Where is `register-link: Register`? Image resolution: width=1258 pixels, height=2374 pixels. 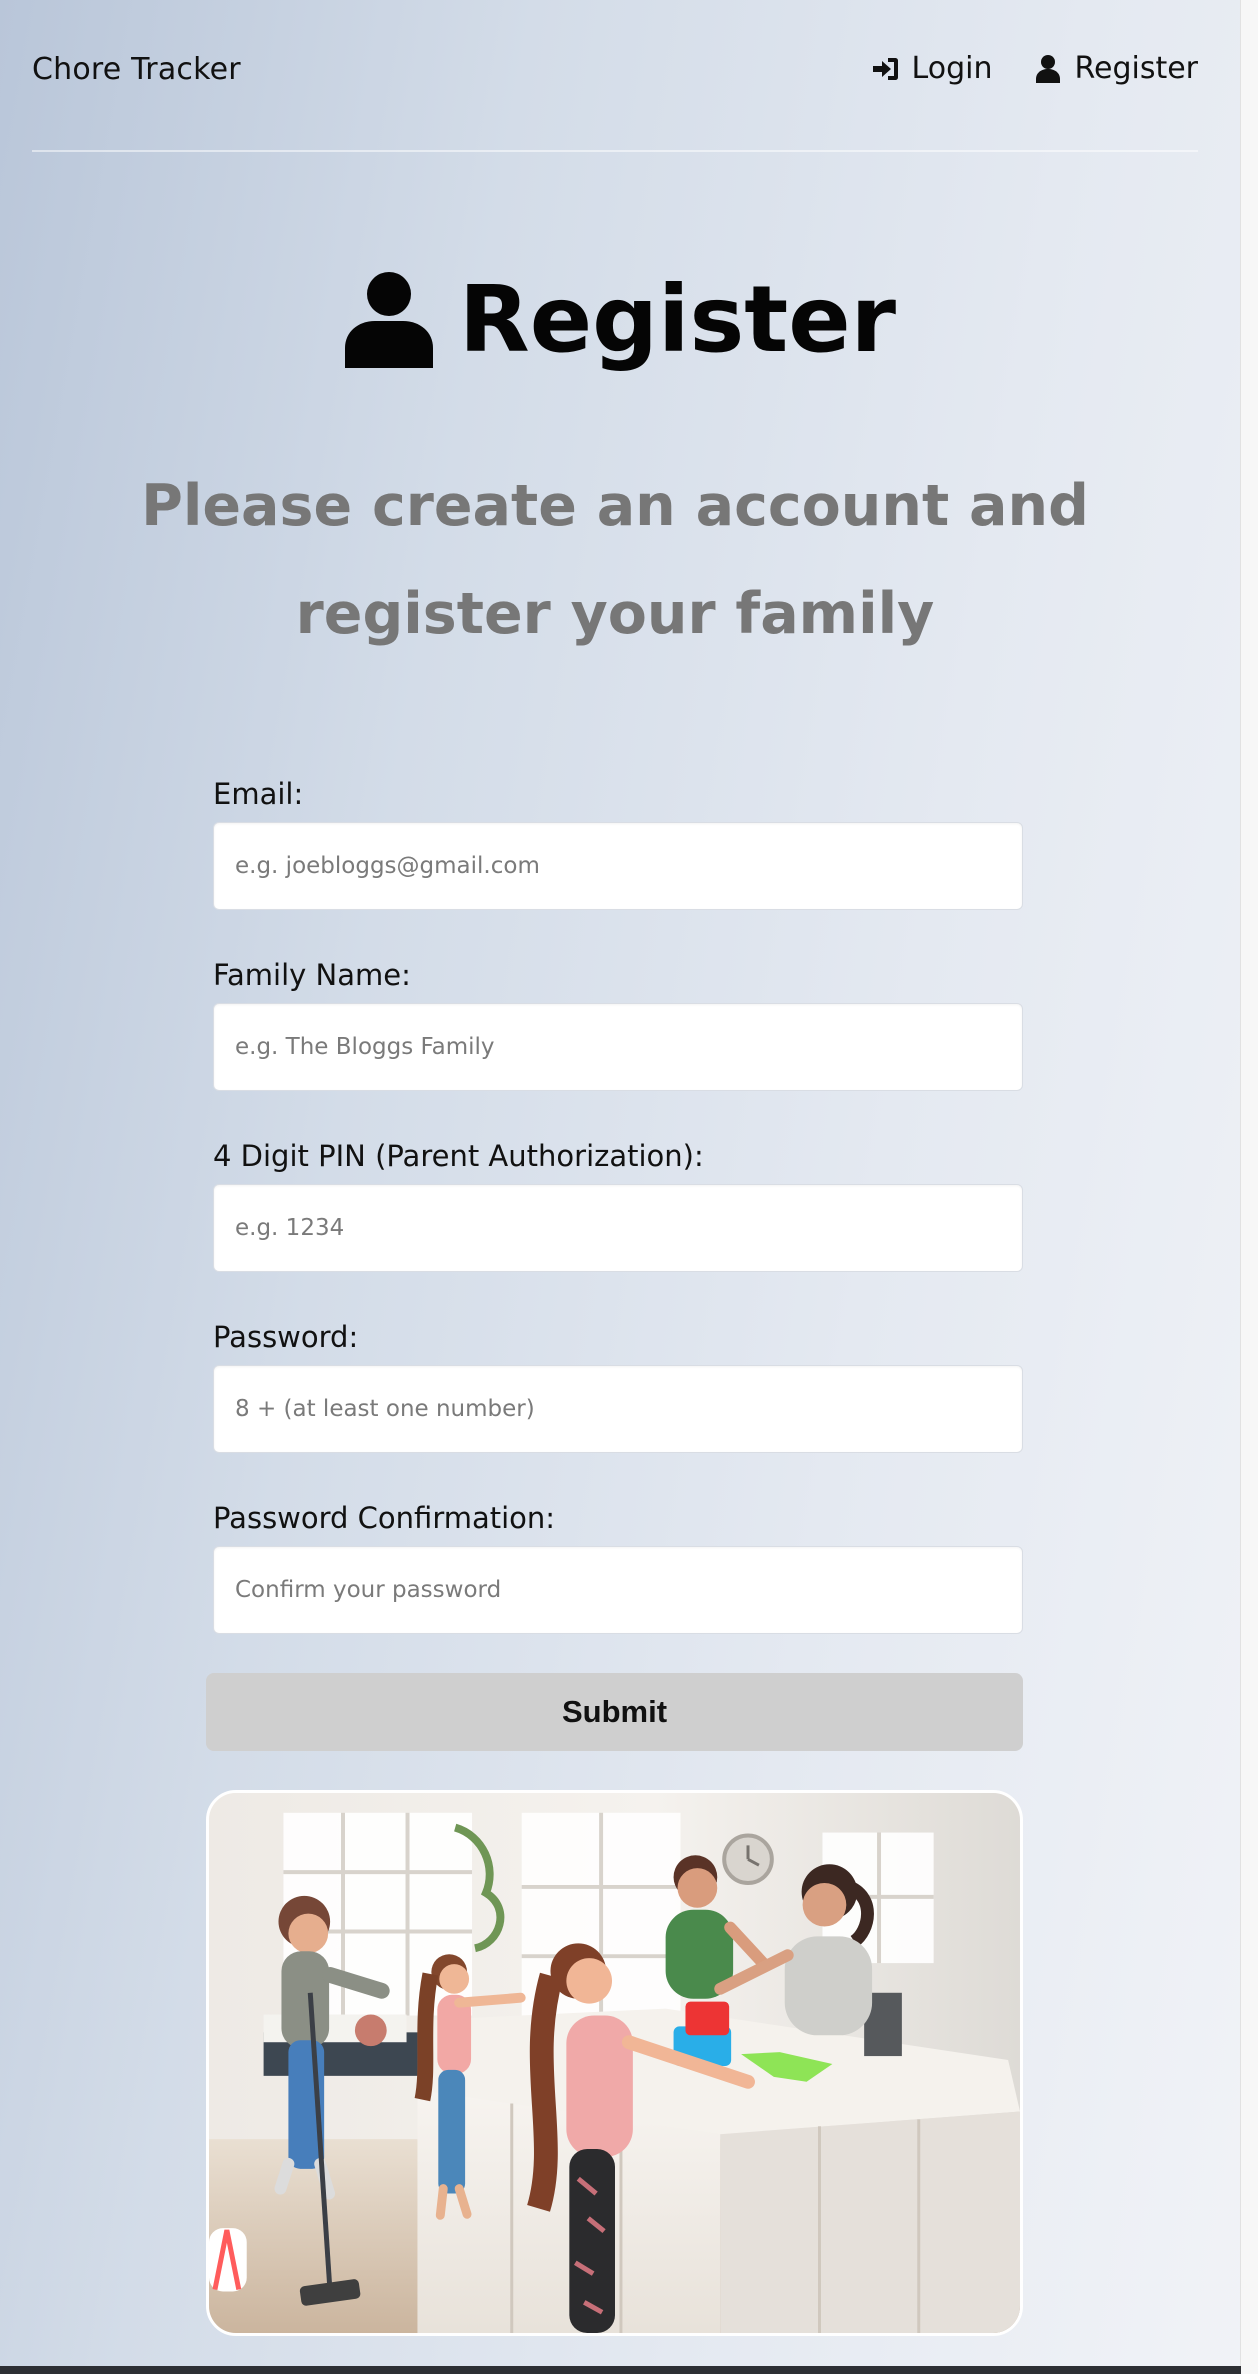
register-link: Register is located at coordinates (1115, 68).